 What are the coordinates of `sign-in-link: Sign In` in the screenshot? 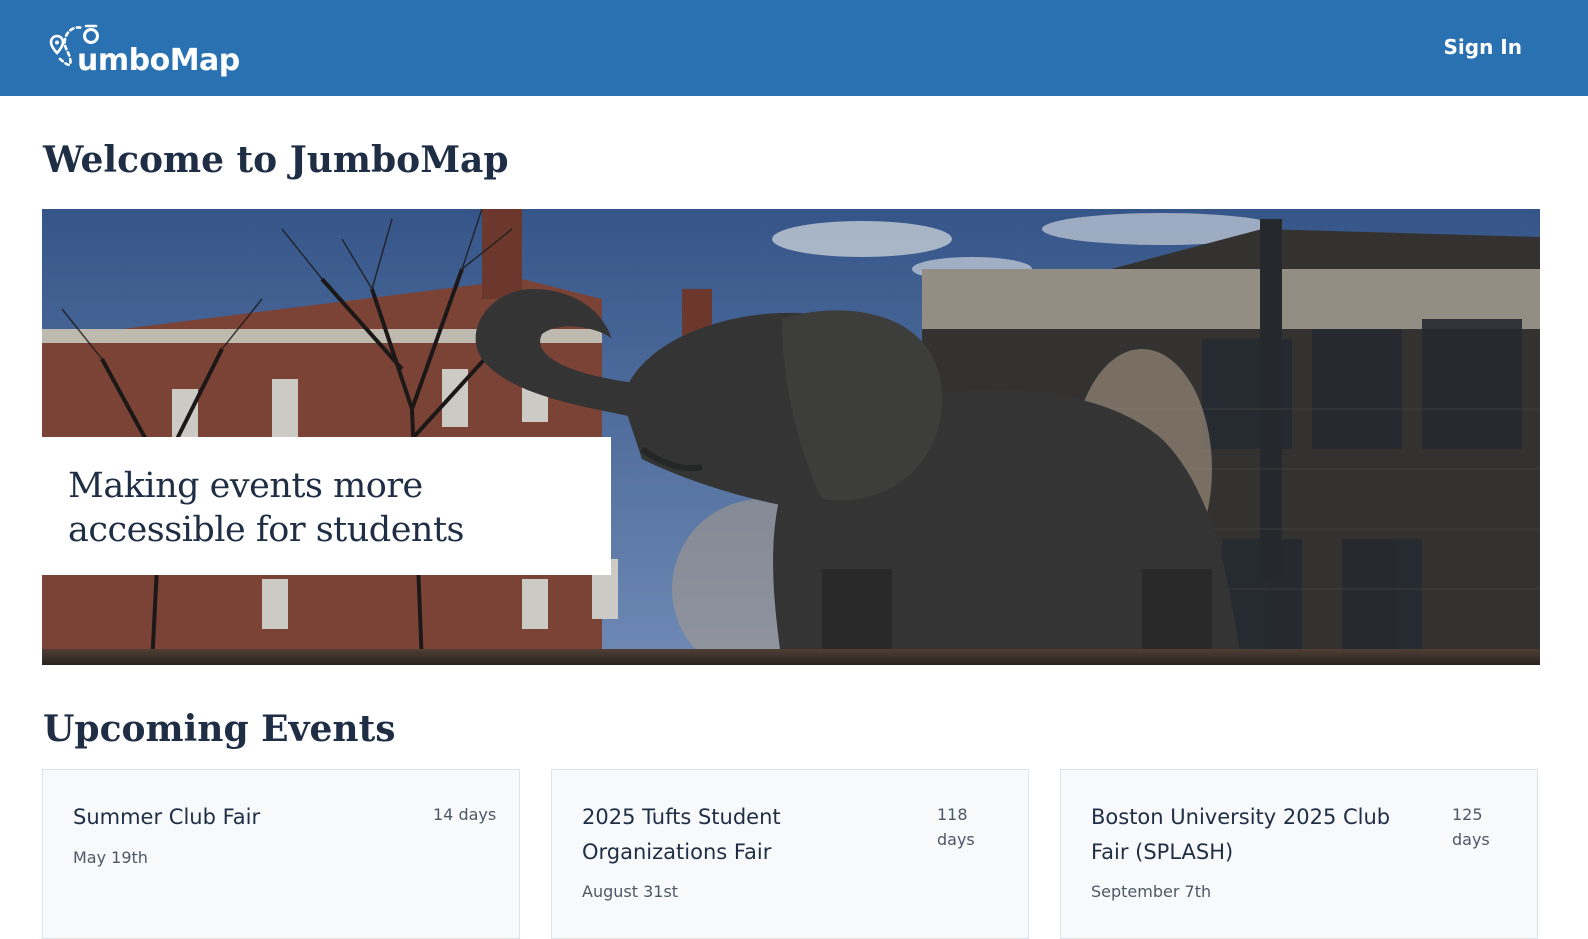 It's located at (1483, 47).